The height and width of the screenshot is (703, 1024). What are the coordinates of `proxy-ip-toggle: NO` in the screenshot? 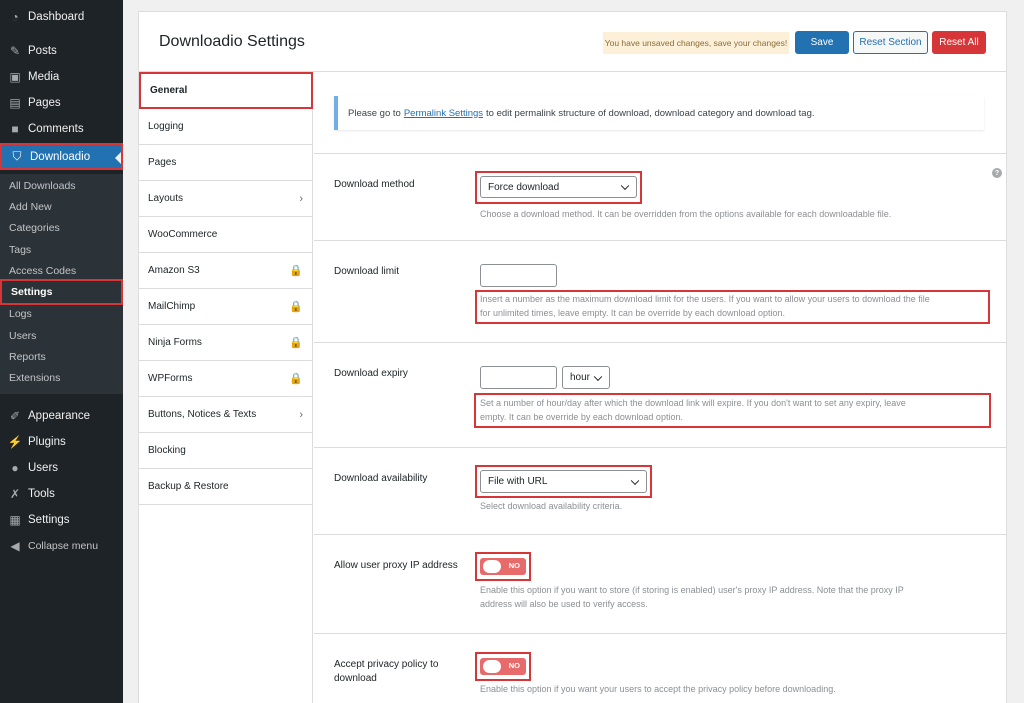 It's located at (503, 566).